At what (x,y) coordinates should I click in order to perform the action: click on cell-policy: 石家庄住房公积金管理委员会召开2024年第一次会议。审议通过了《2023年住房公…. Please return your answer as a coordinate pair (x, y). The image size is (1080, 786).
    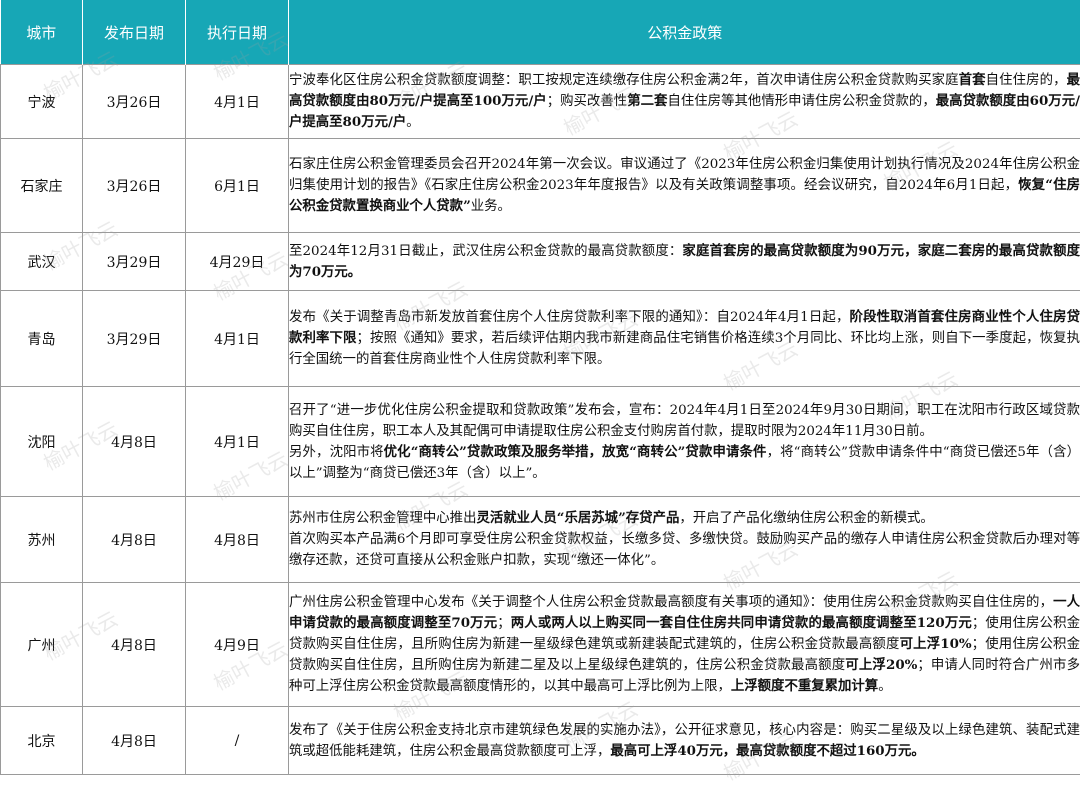
    Looking at the image, I should click on (684, 186).